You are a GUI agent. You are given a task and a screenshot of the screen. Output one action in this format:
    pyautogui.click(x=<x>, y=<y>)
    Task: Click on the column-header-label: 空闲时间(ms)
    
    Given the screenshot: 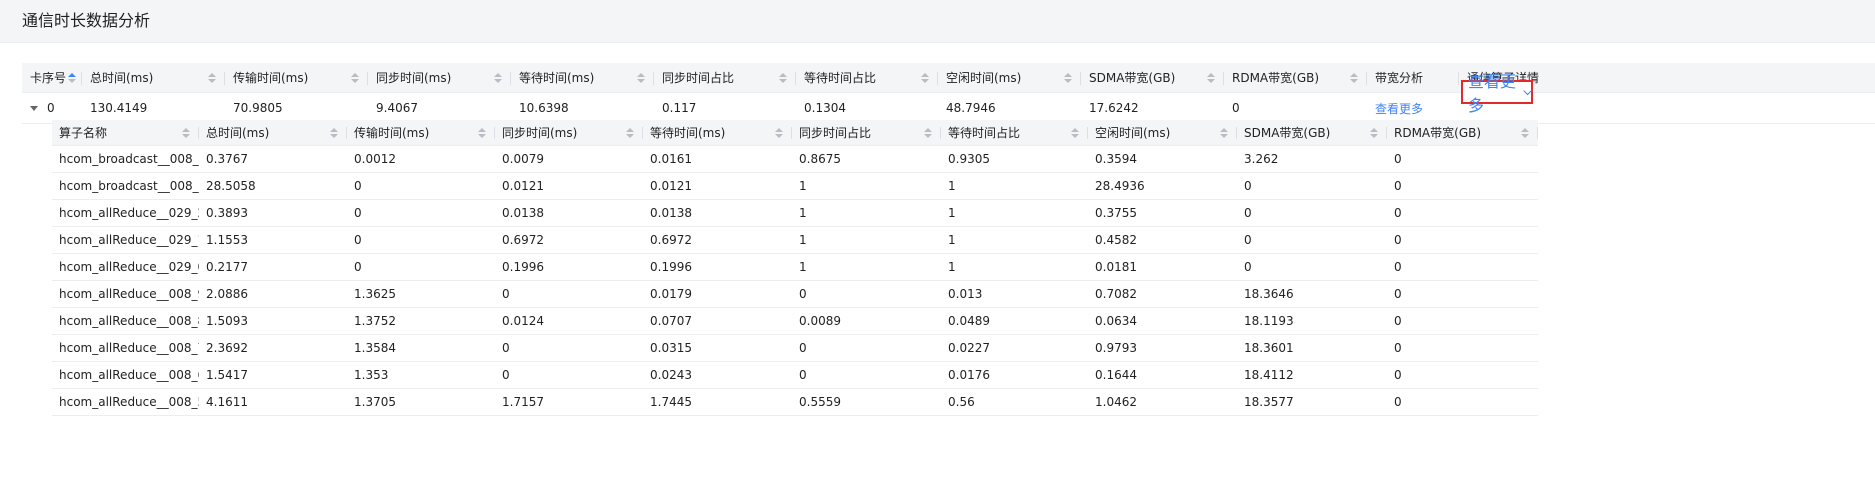 What is the action you would take?
    pyautogui.click(x=984, y=78)
    